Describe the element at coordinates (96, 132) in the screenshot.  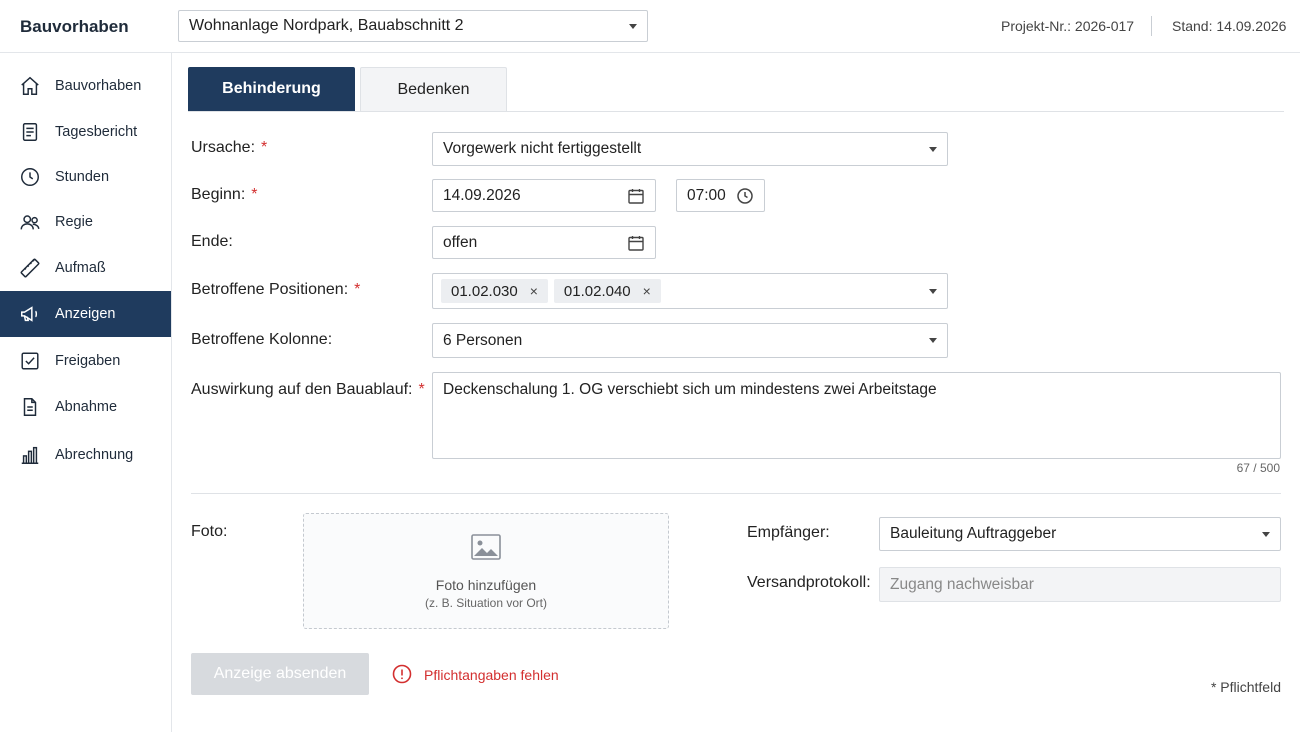
I see `sidebar-item-label: Tagesbericht` at that location.